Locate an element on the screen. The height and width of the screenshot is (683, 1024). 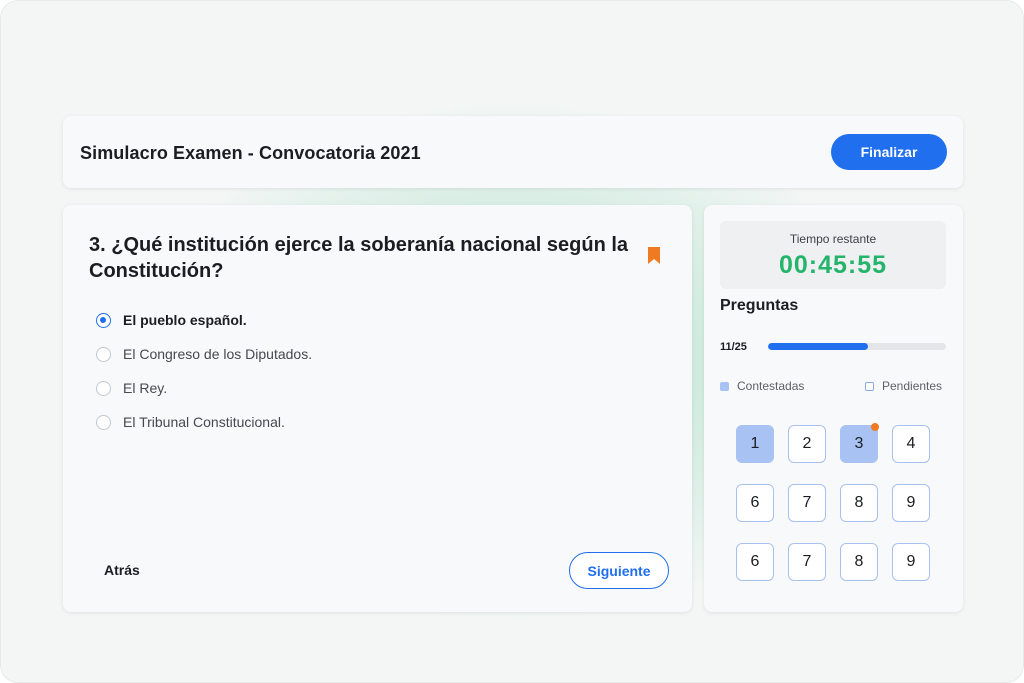
question-nav-label: 2 is located at coordinates (807, 443).